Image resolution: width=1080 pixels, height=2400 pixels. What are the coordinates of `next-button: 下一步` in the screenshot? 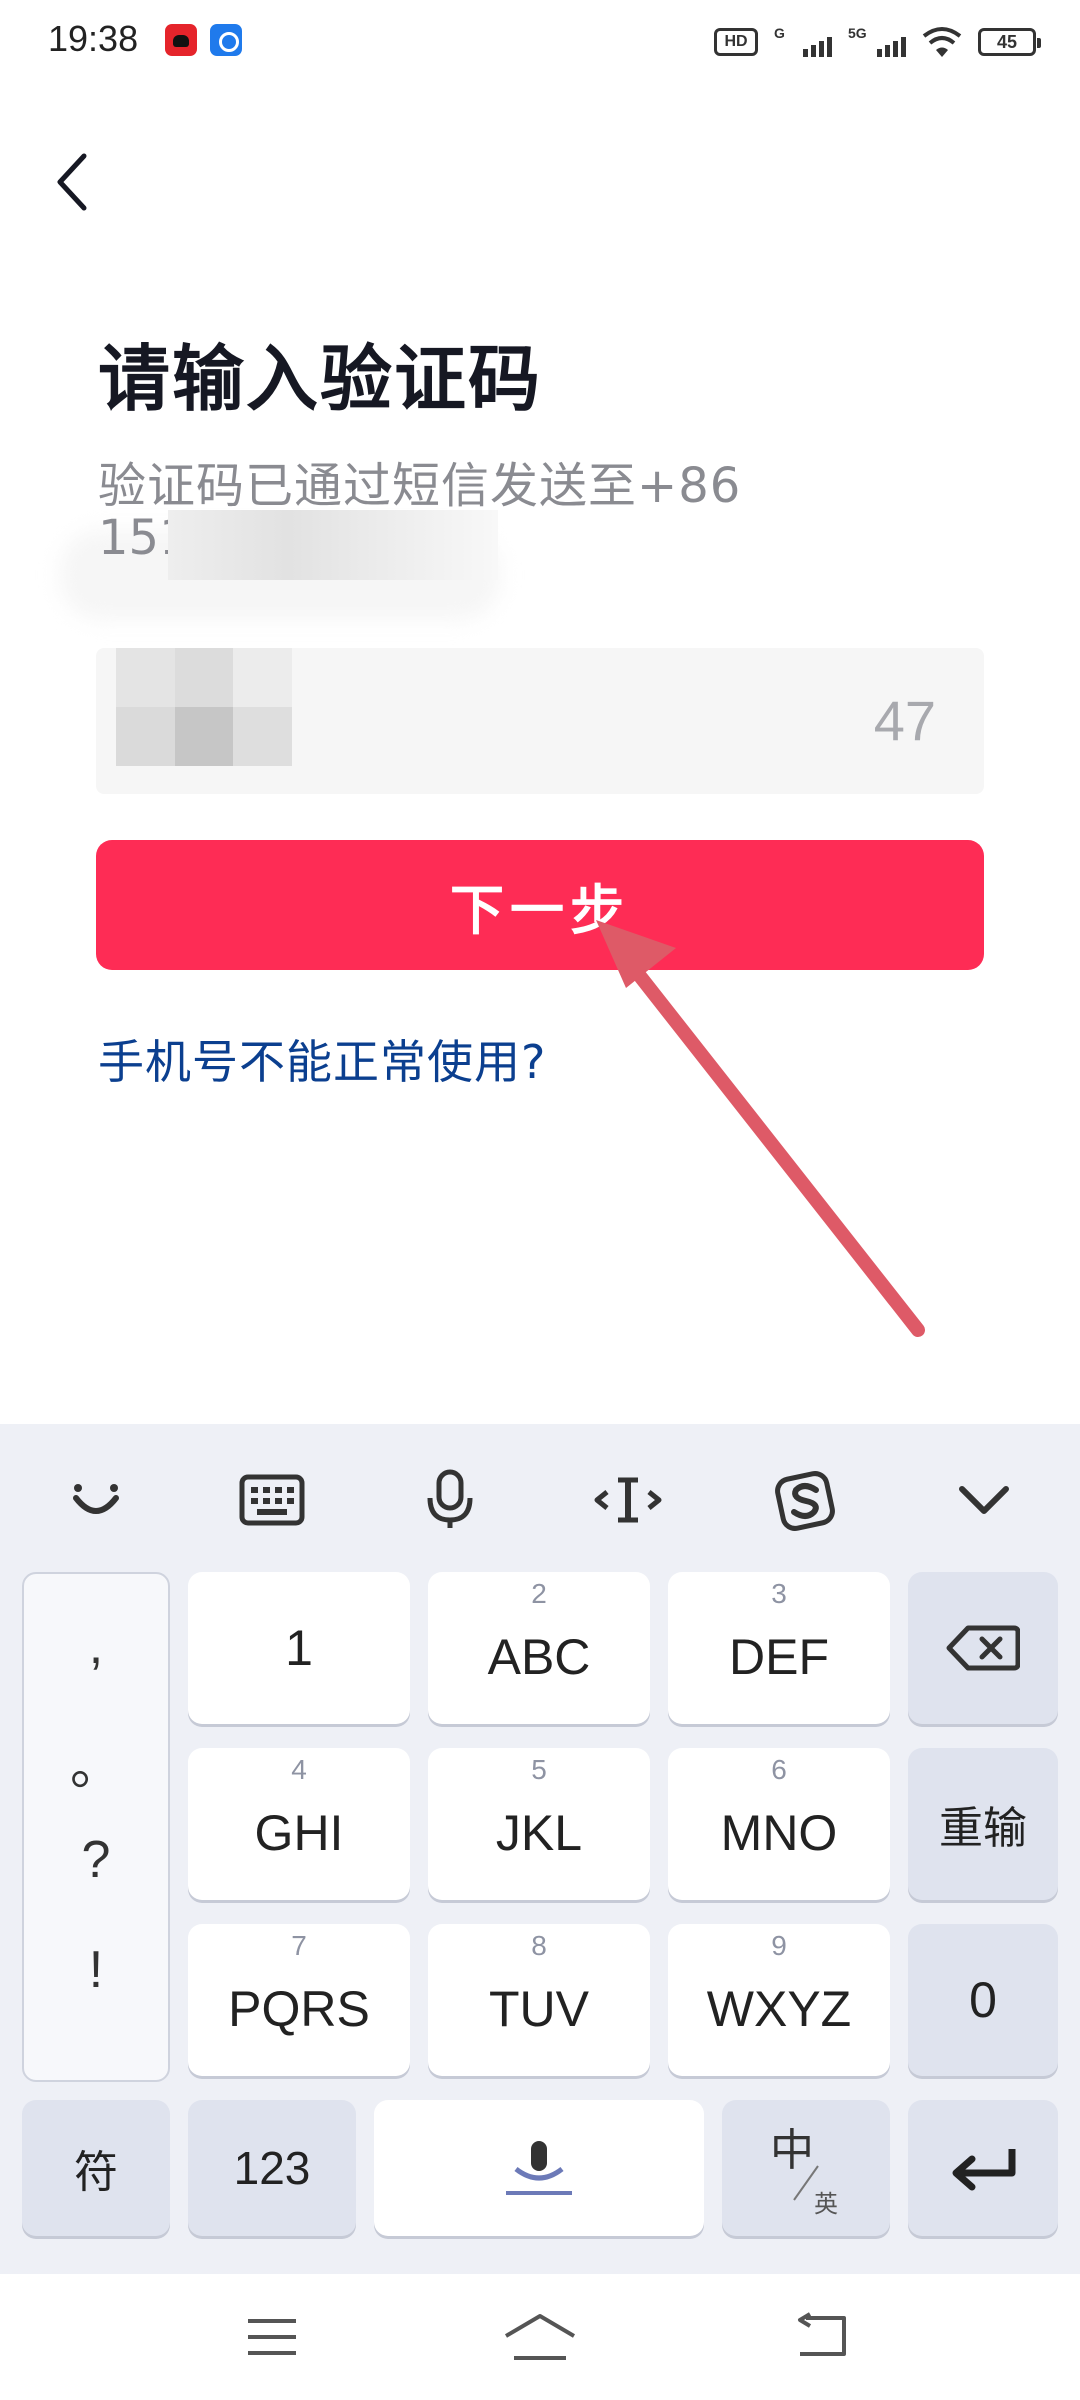 It's located at (540, 905).